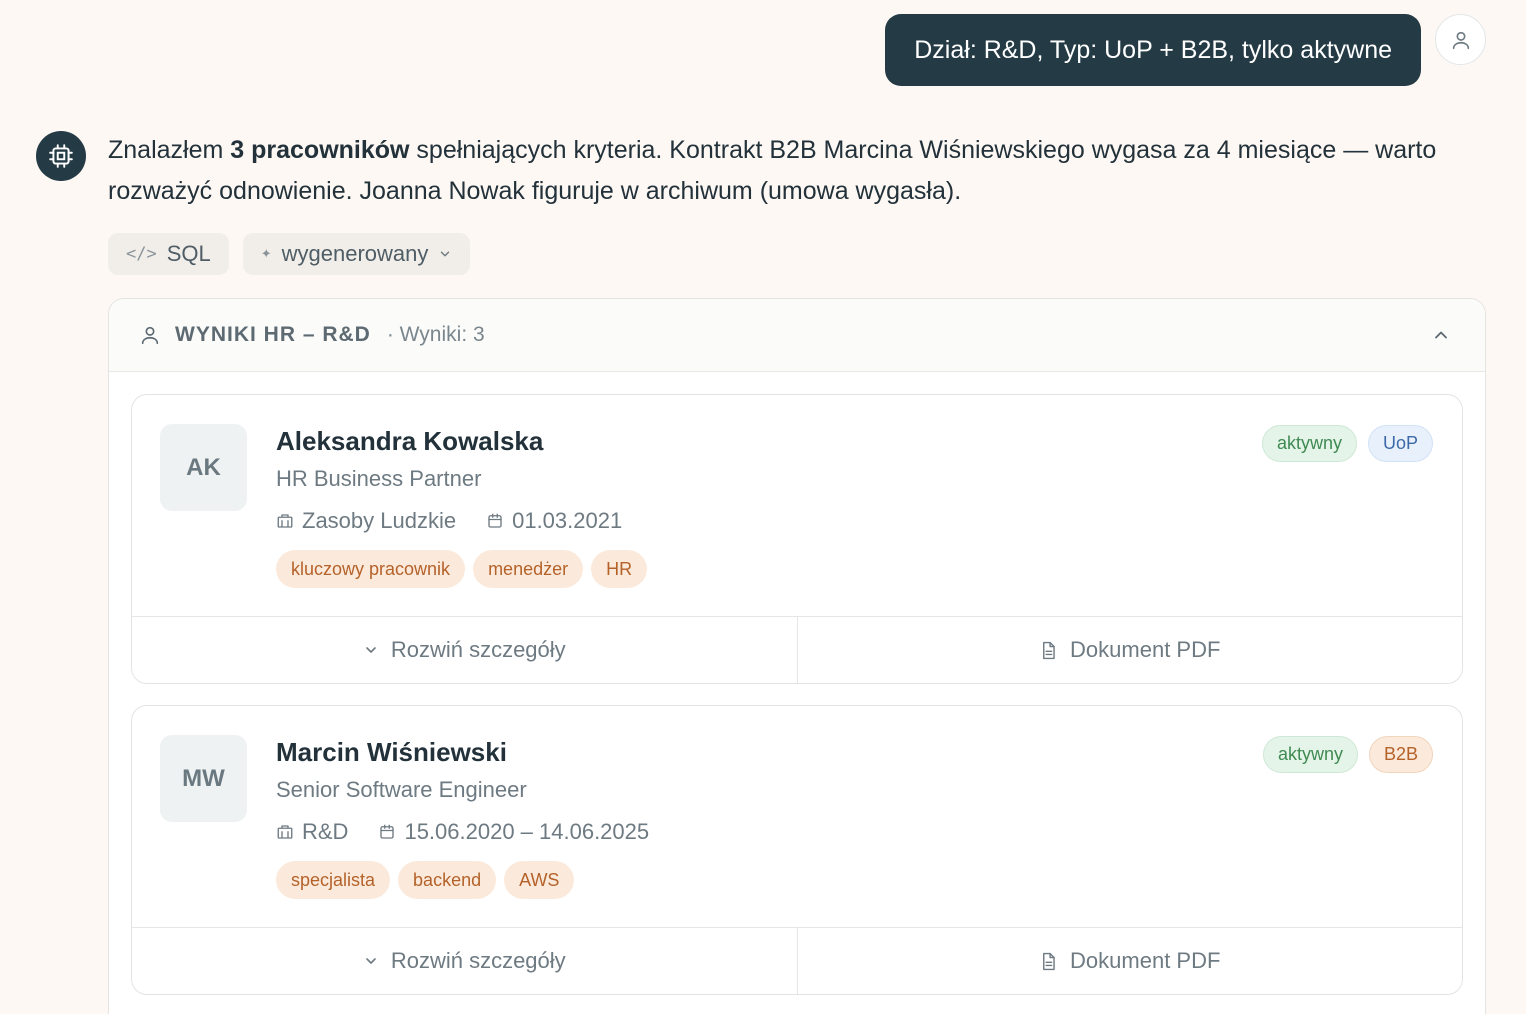  What do you see at coordinates (435, 334) in the screenshot?
I see `results-count: · Wyniki: 3` at bounding box center [435, 334].